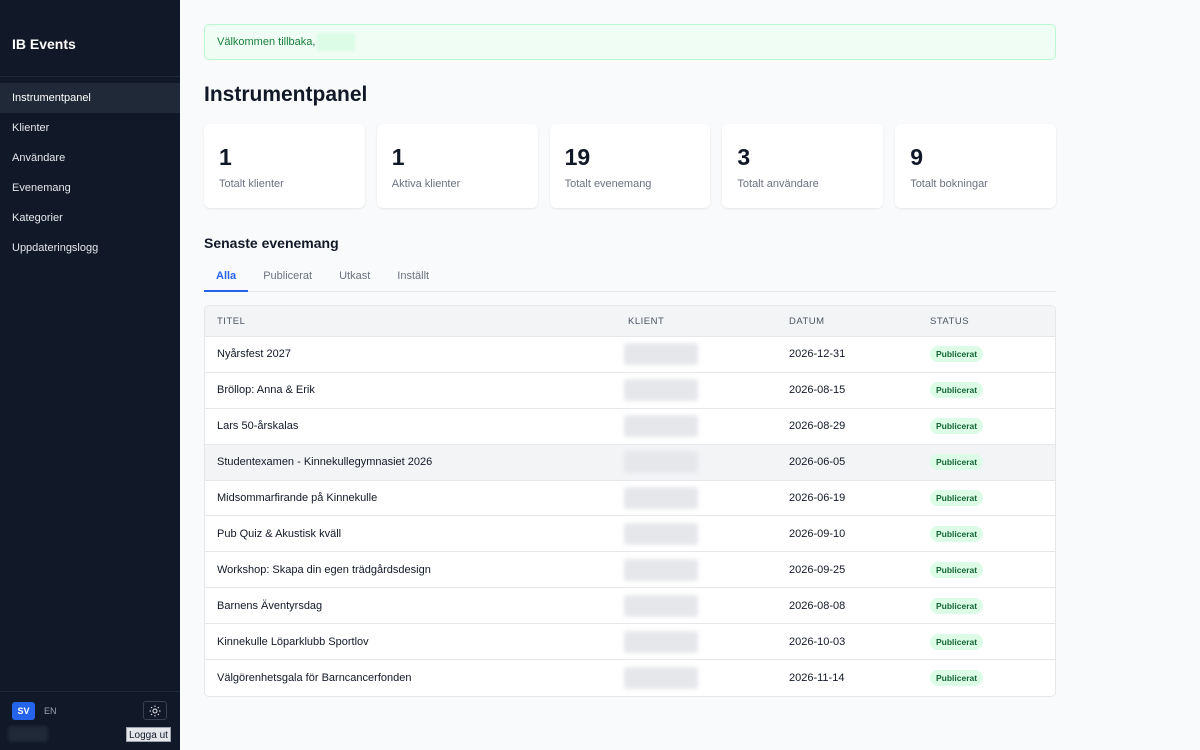 The image size is (1200, 750). I want to click on stat-value: 19, so click(577, 157).